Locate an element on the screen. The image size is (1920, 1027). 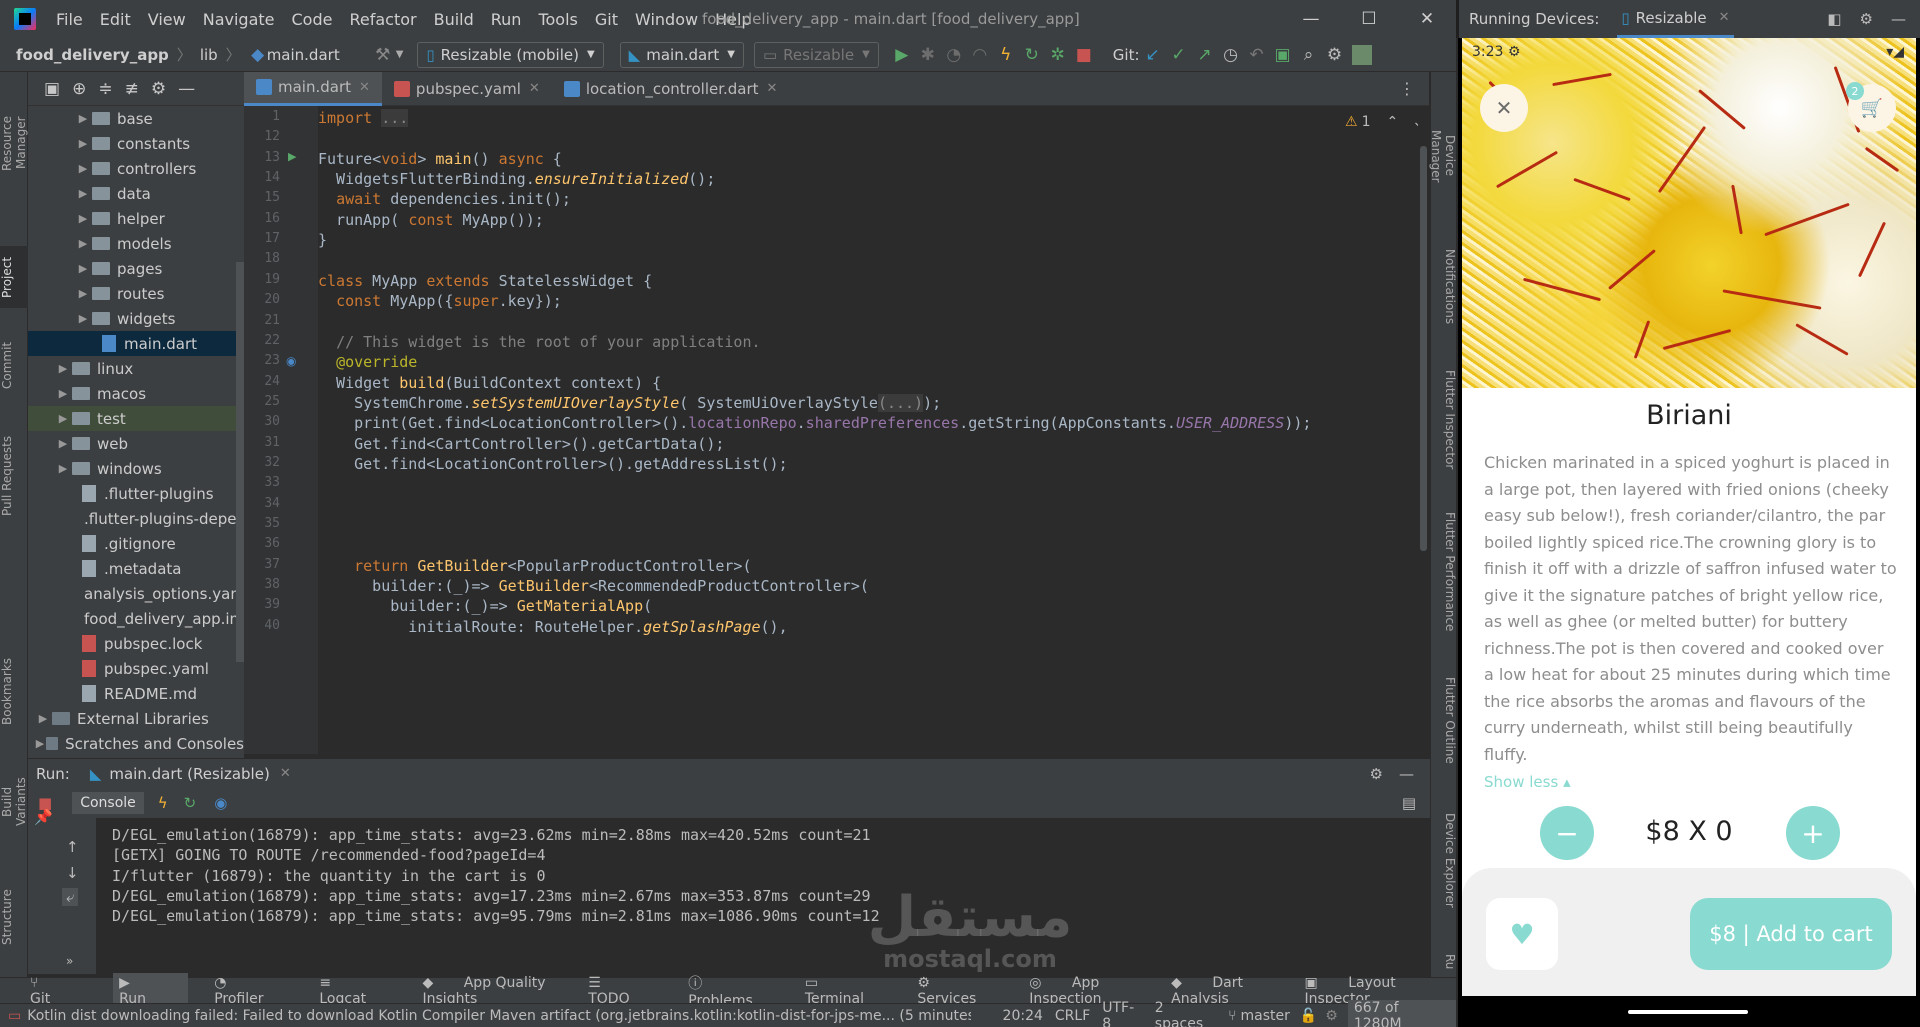
tab-menu-icon: ⋮ is located at coordinates (1407, 88).